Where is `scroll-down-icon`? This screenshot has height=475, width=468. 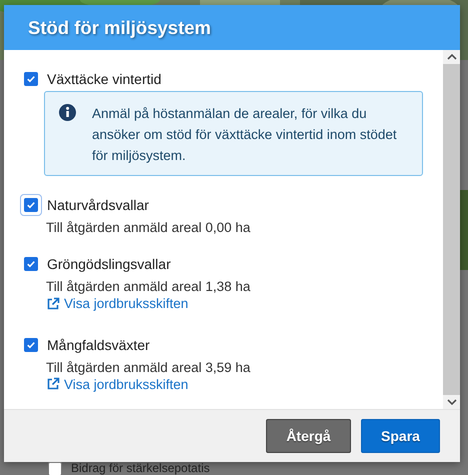
scroll-down-icon is located at coordinates (451, 402).